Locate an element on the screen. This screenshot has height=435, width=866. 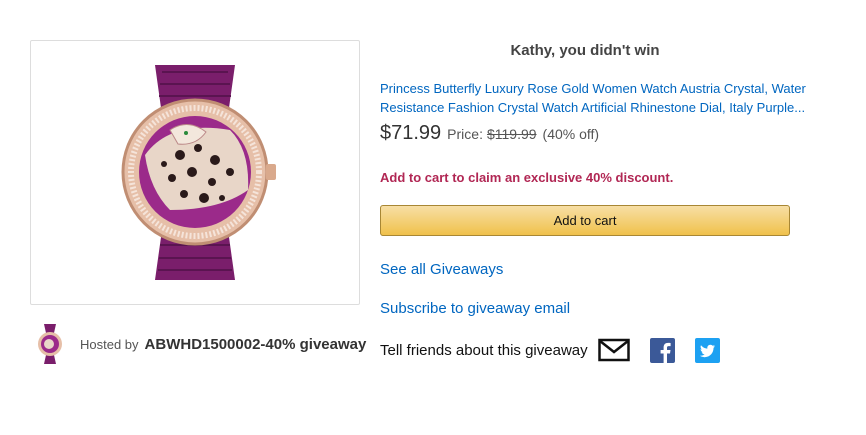
price-current: $71.99 is located at coordinates (411, 133).